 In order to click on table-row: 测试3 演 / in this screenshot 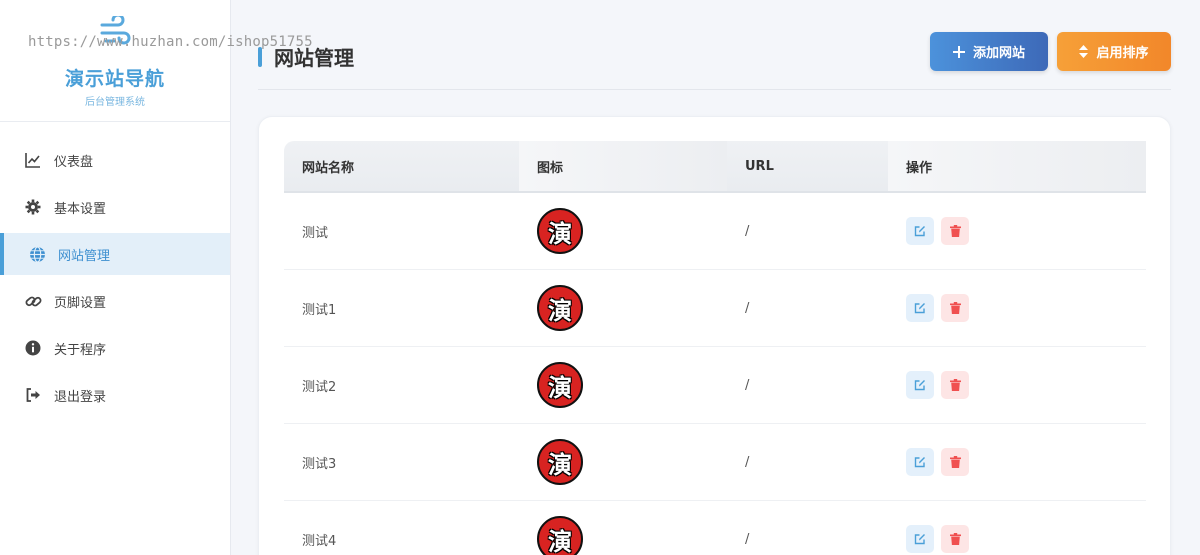, I will do `click(715, 462)`.